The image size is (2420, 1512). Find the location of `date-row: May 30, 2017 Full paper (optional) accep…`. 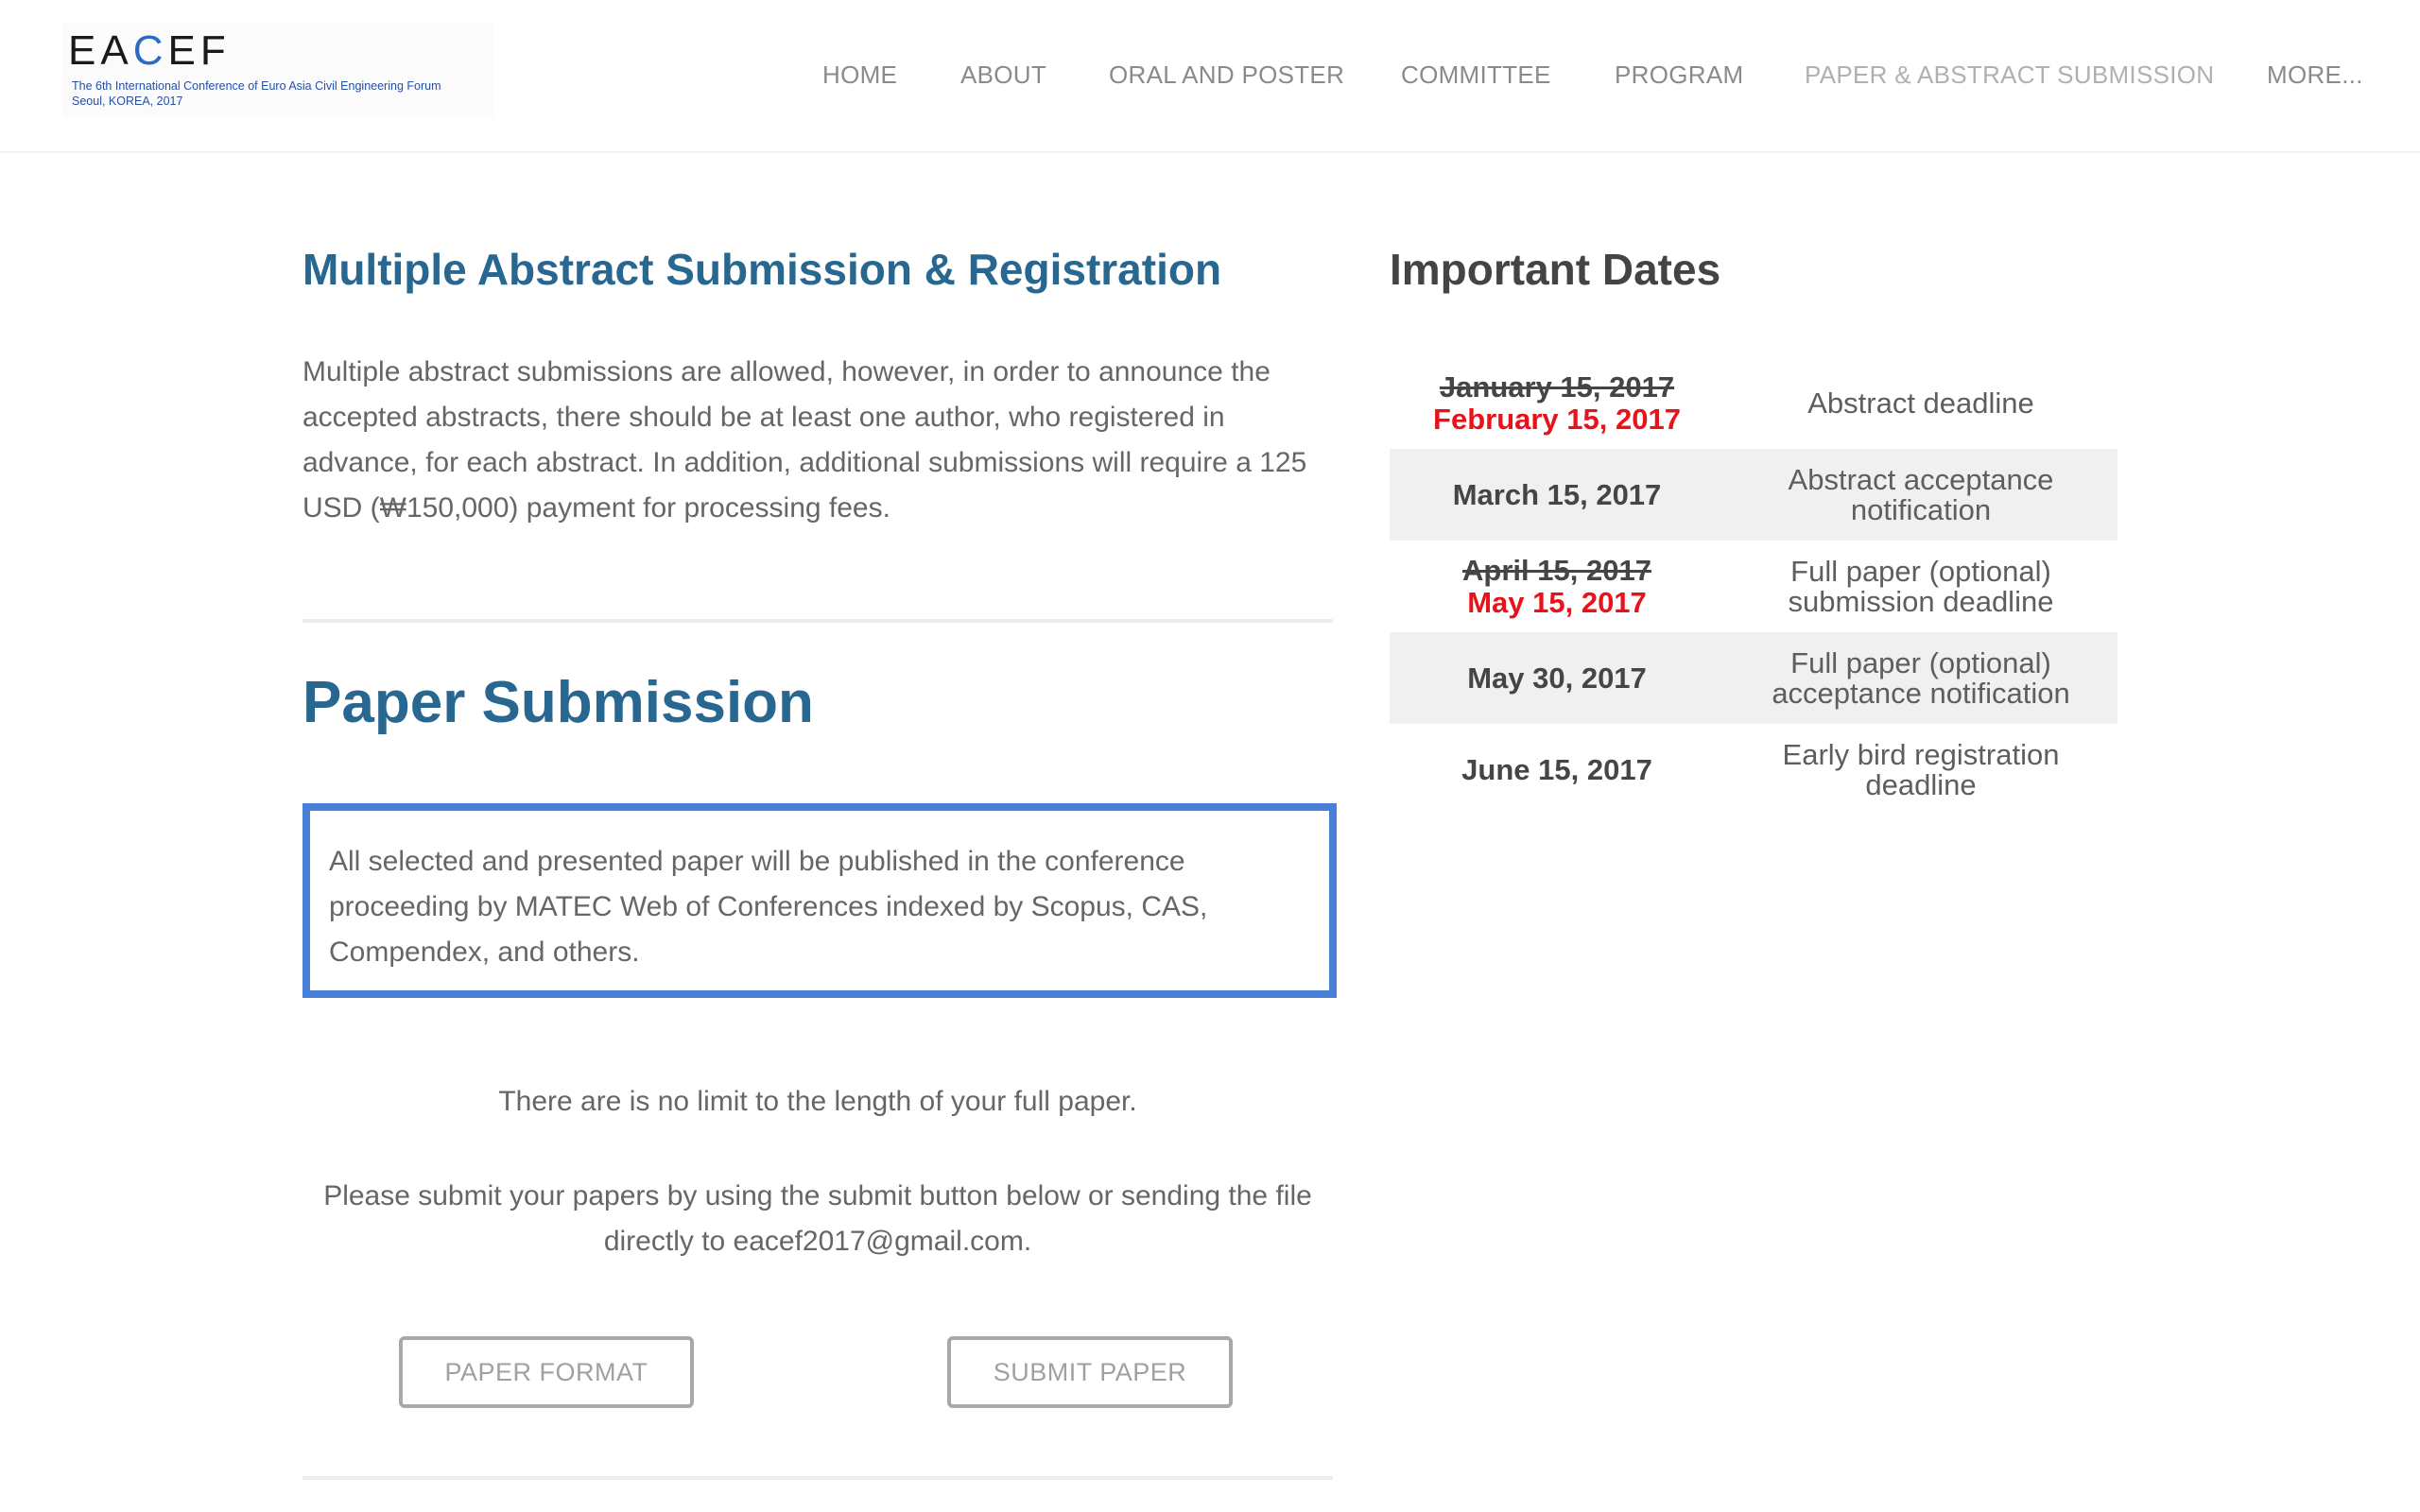

date-row: May 30, 2017 Full paper (optional) accep… is located at coordinates (1754, 678).